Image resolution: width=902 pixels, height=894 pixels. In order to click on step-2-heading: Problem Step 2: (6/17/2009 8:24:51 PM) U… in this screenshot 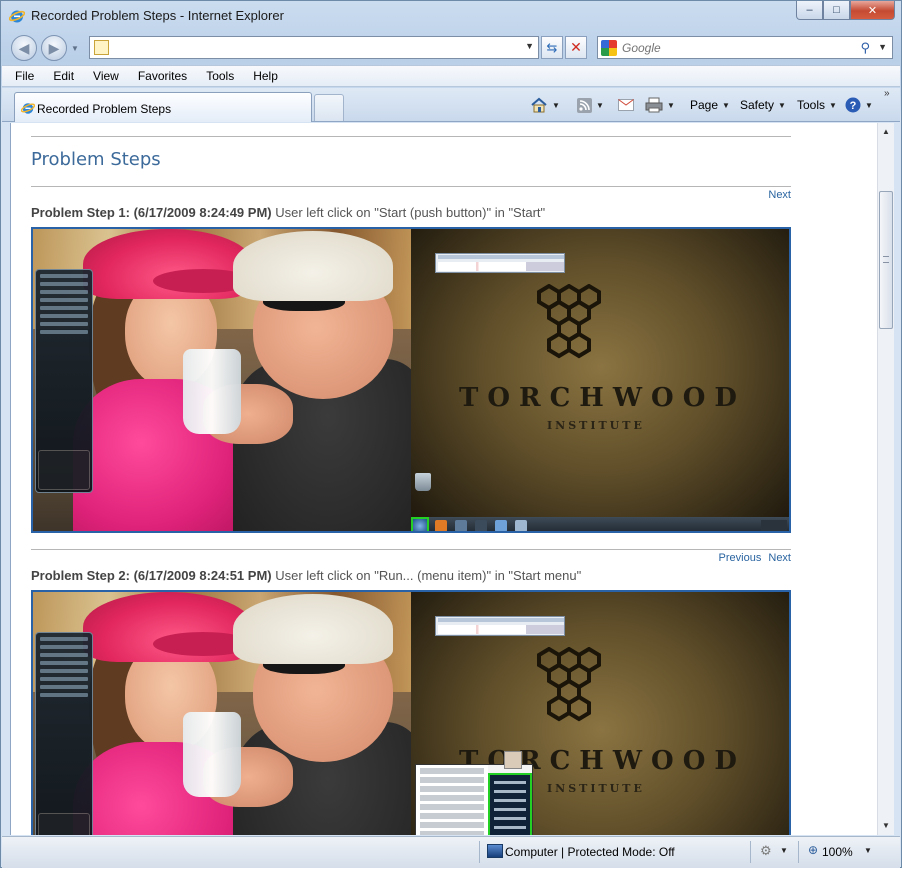, I will do `click(306, 575)`.